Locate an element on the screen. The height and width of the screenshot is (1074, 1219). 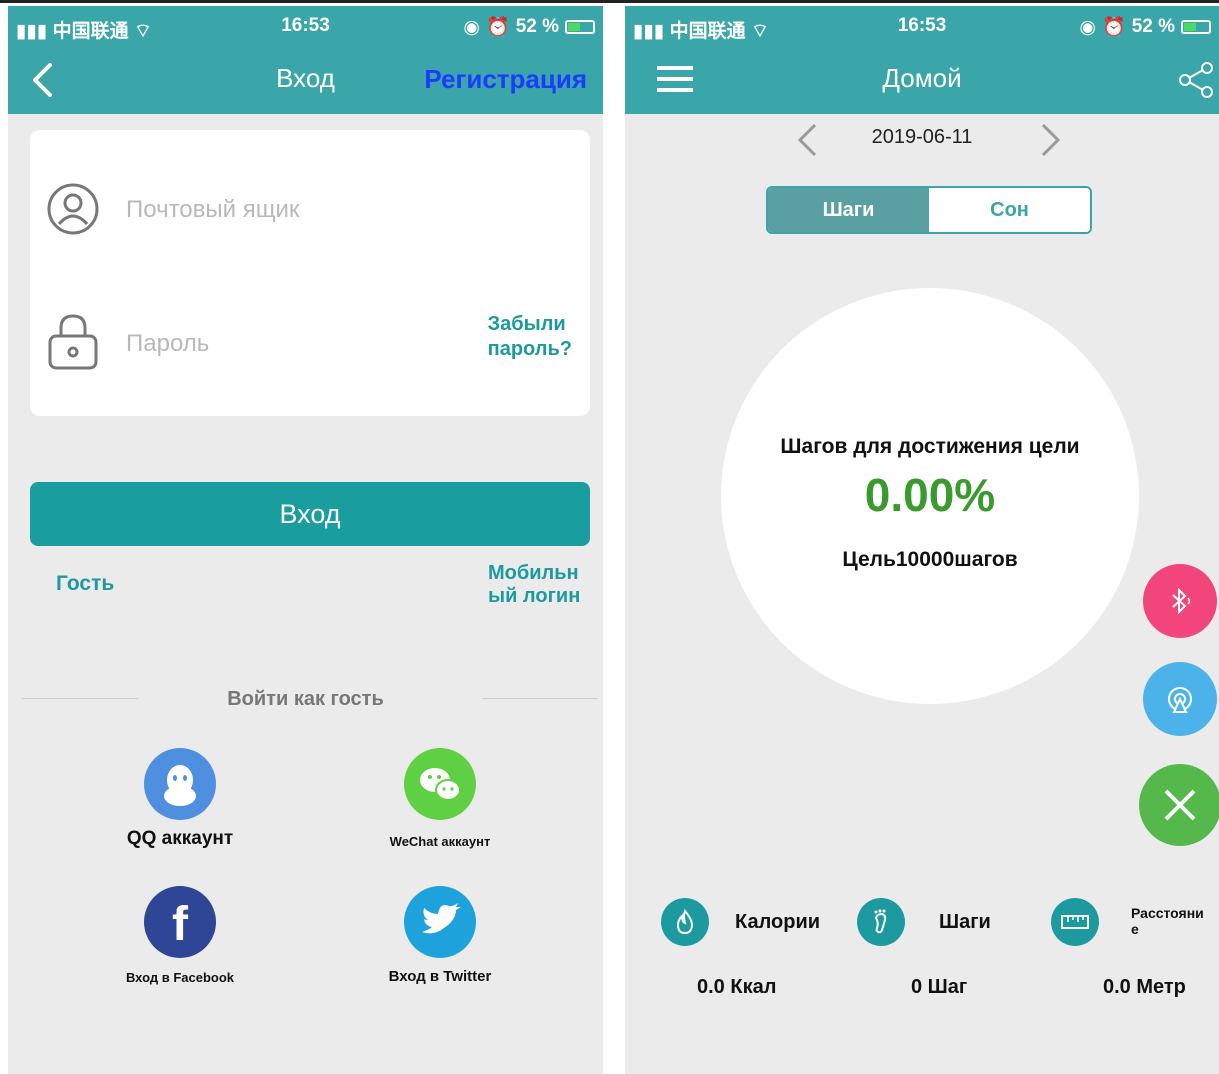
flame-icon is located at coordinates (685, 922).